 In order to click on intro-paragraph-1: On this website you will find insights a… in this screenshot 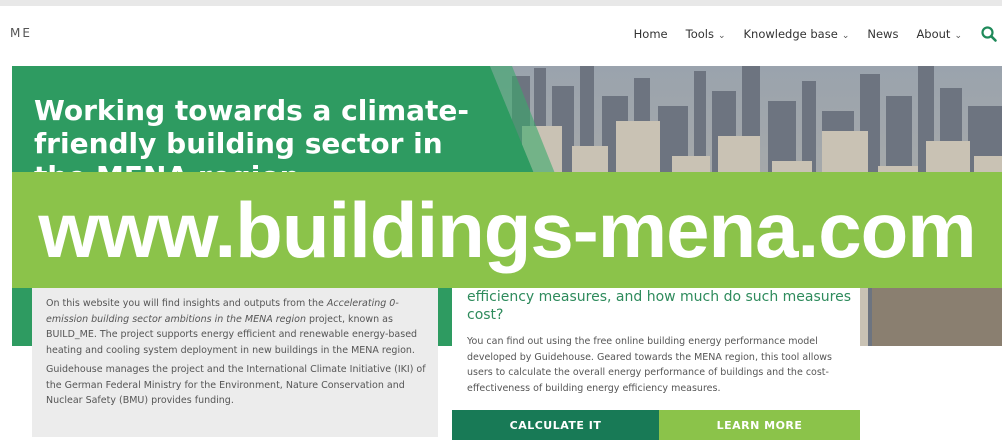, I will do `click(236, 327)`.